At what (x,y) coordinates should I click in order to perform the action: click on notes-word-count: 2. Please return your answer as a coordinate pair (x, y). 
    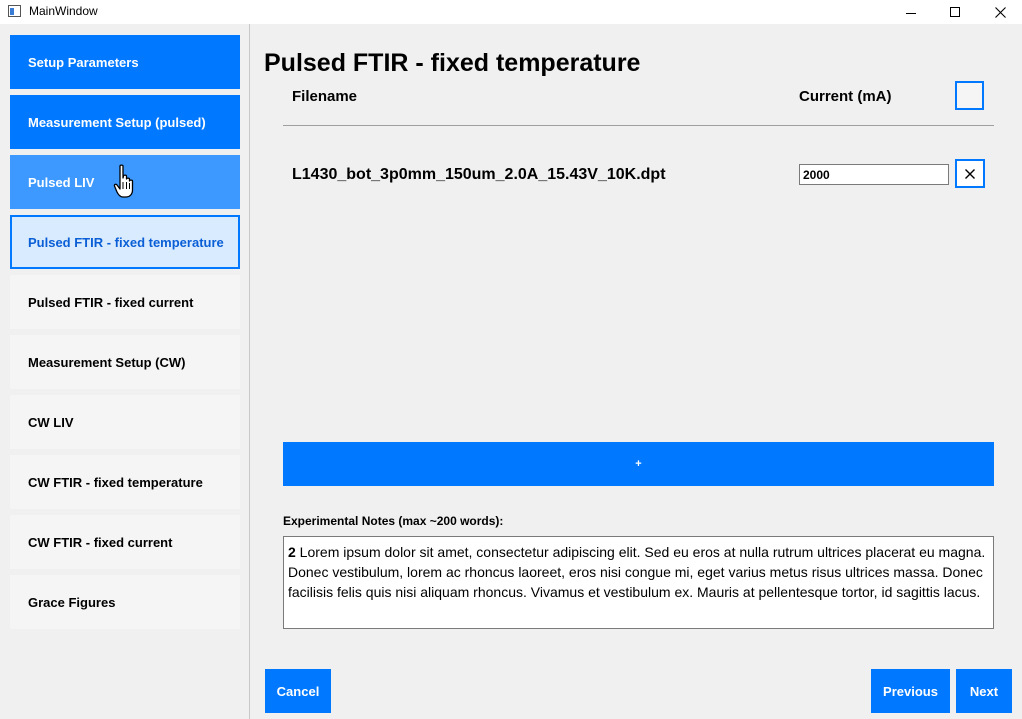
    Looking at the image, I should click on (292, 552).